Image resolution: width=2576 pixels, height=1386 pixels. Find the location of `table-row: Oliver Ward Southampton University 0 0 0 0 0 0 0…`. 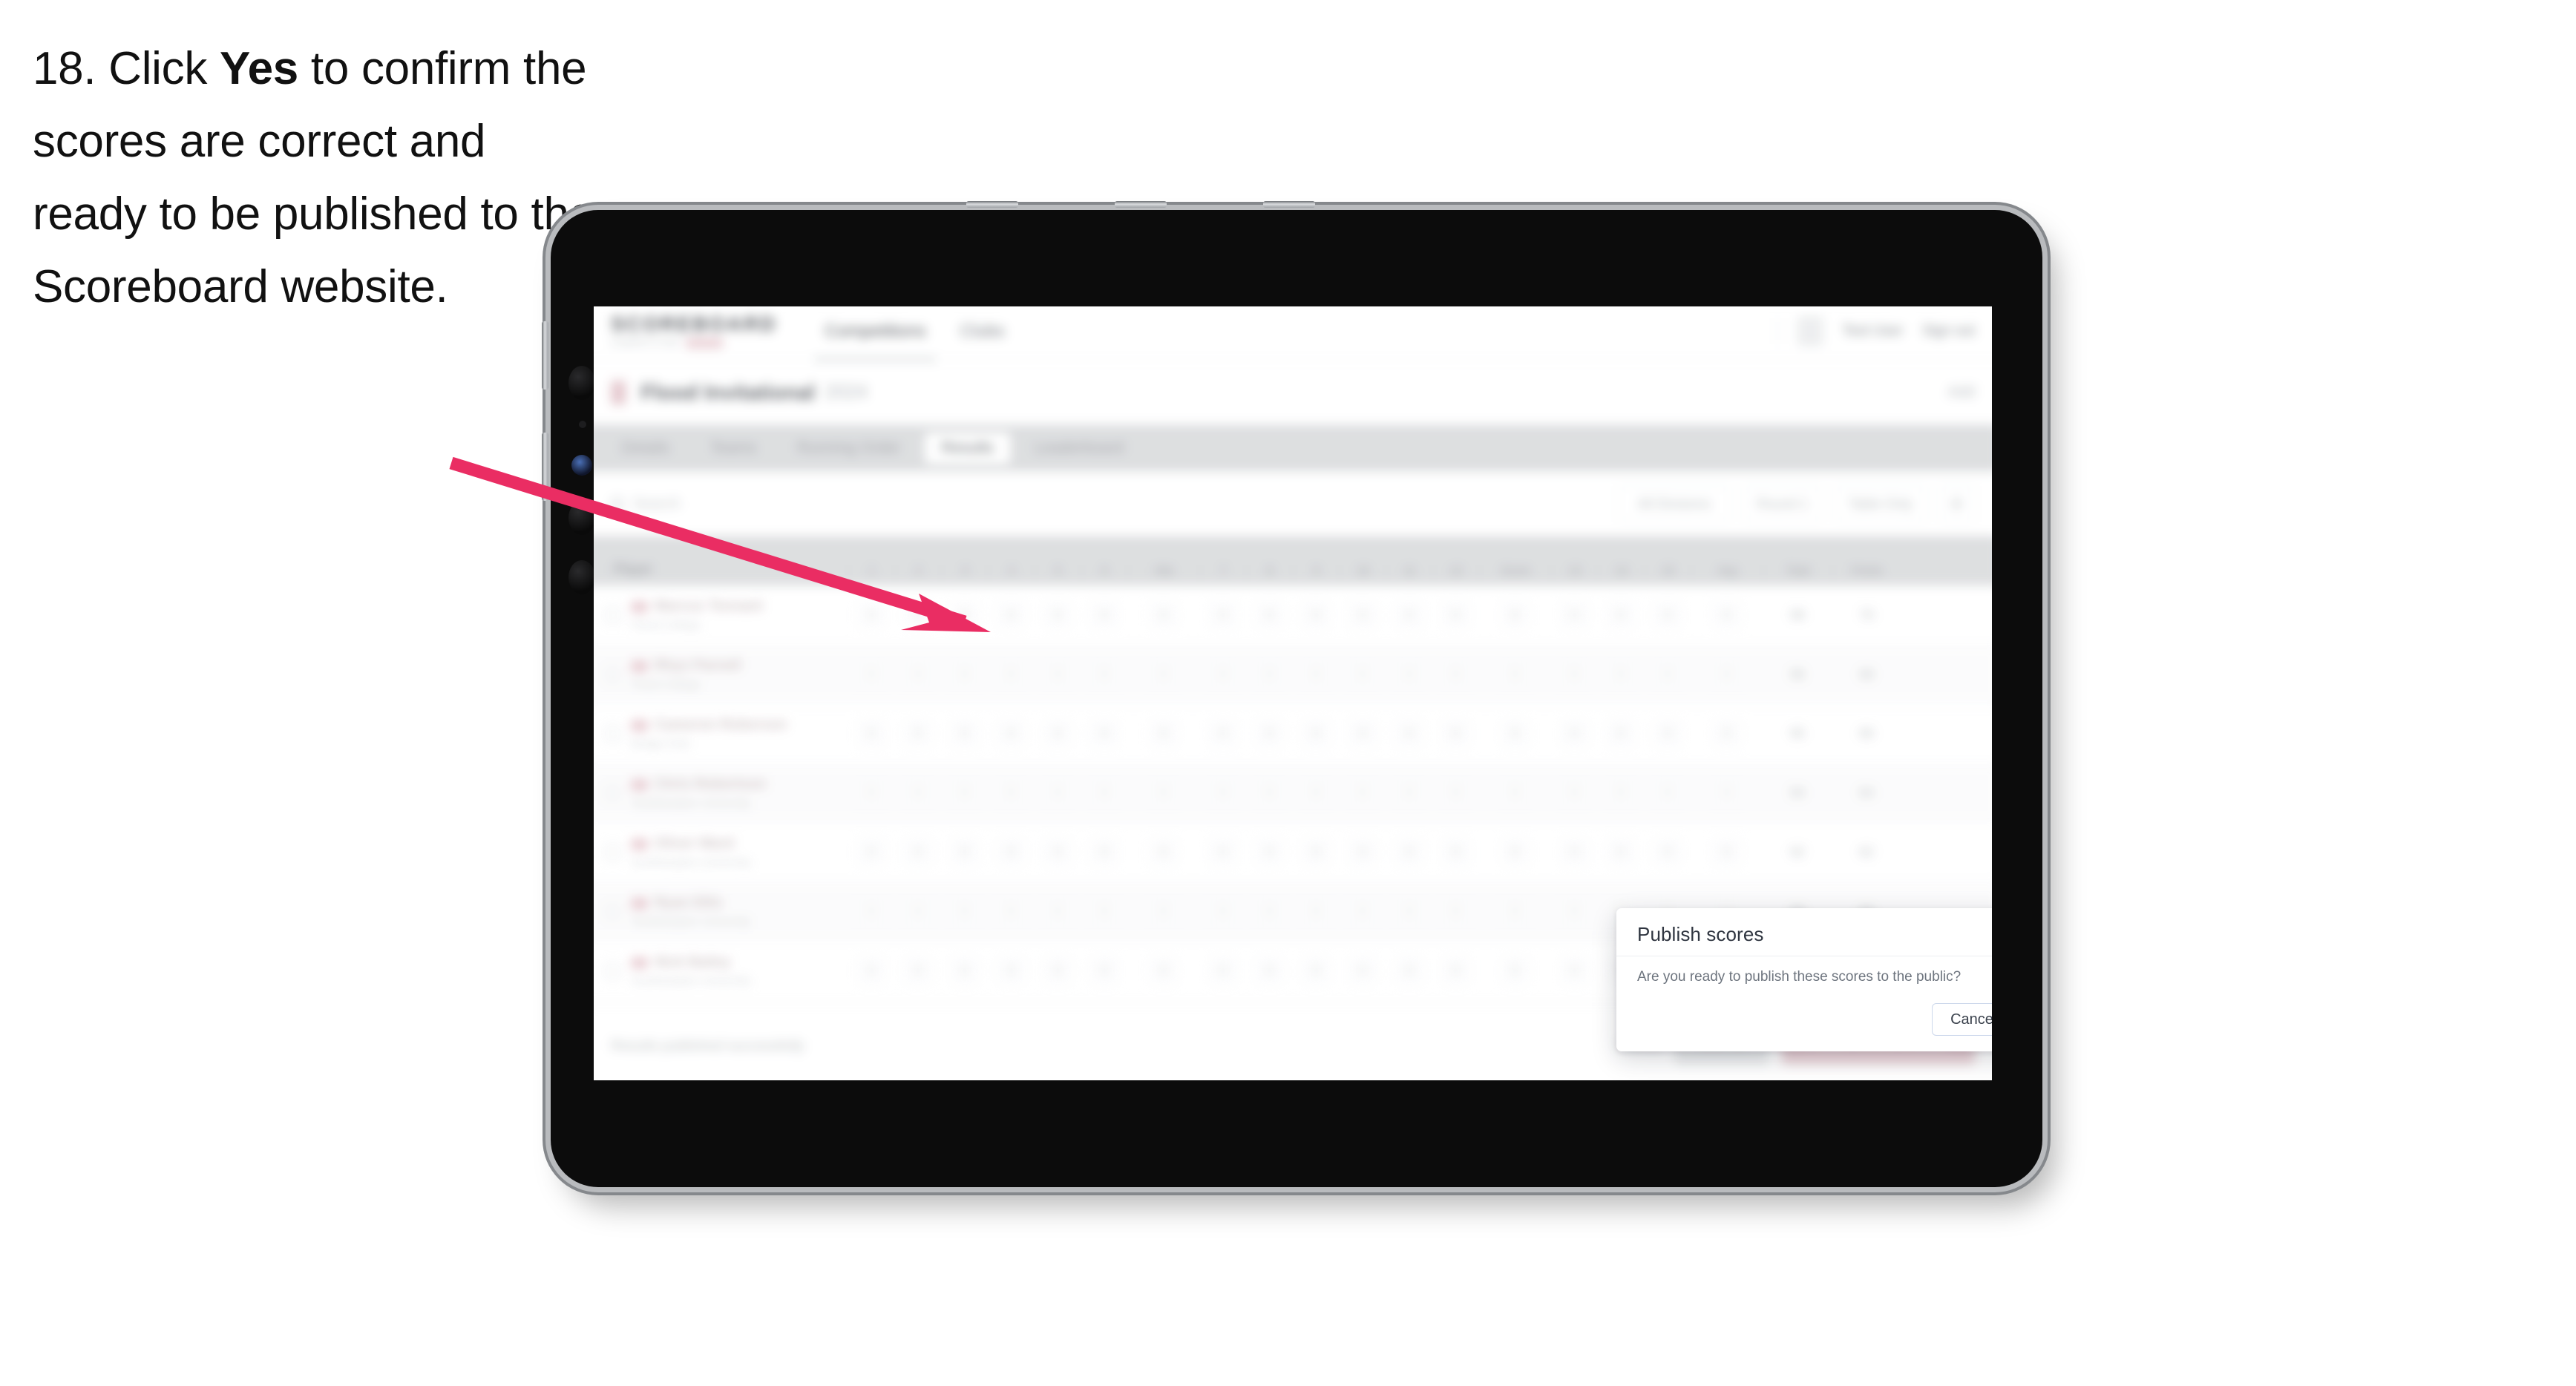

table-row: Oliver Ward Southampton University 0 0 0 0 0 0 0… is located at coordinates (1293, 853).